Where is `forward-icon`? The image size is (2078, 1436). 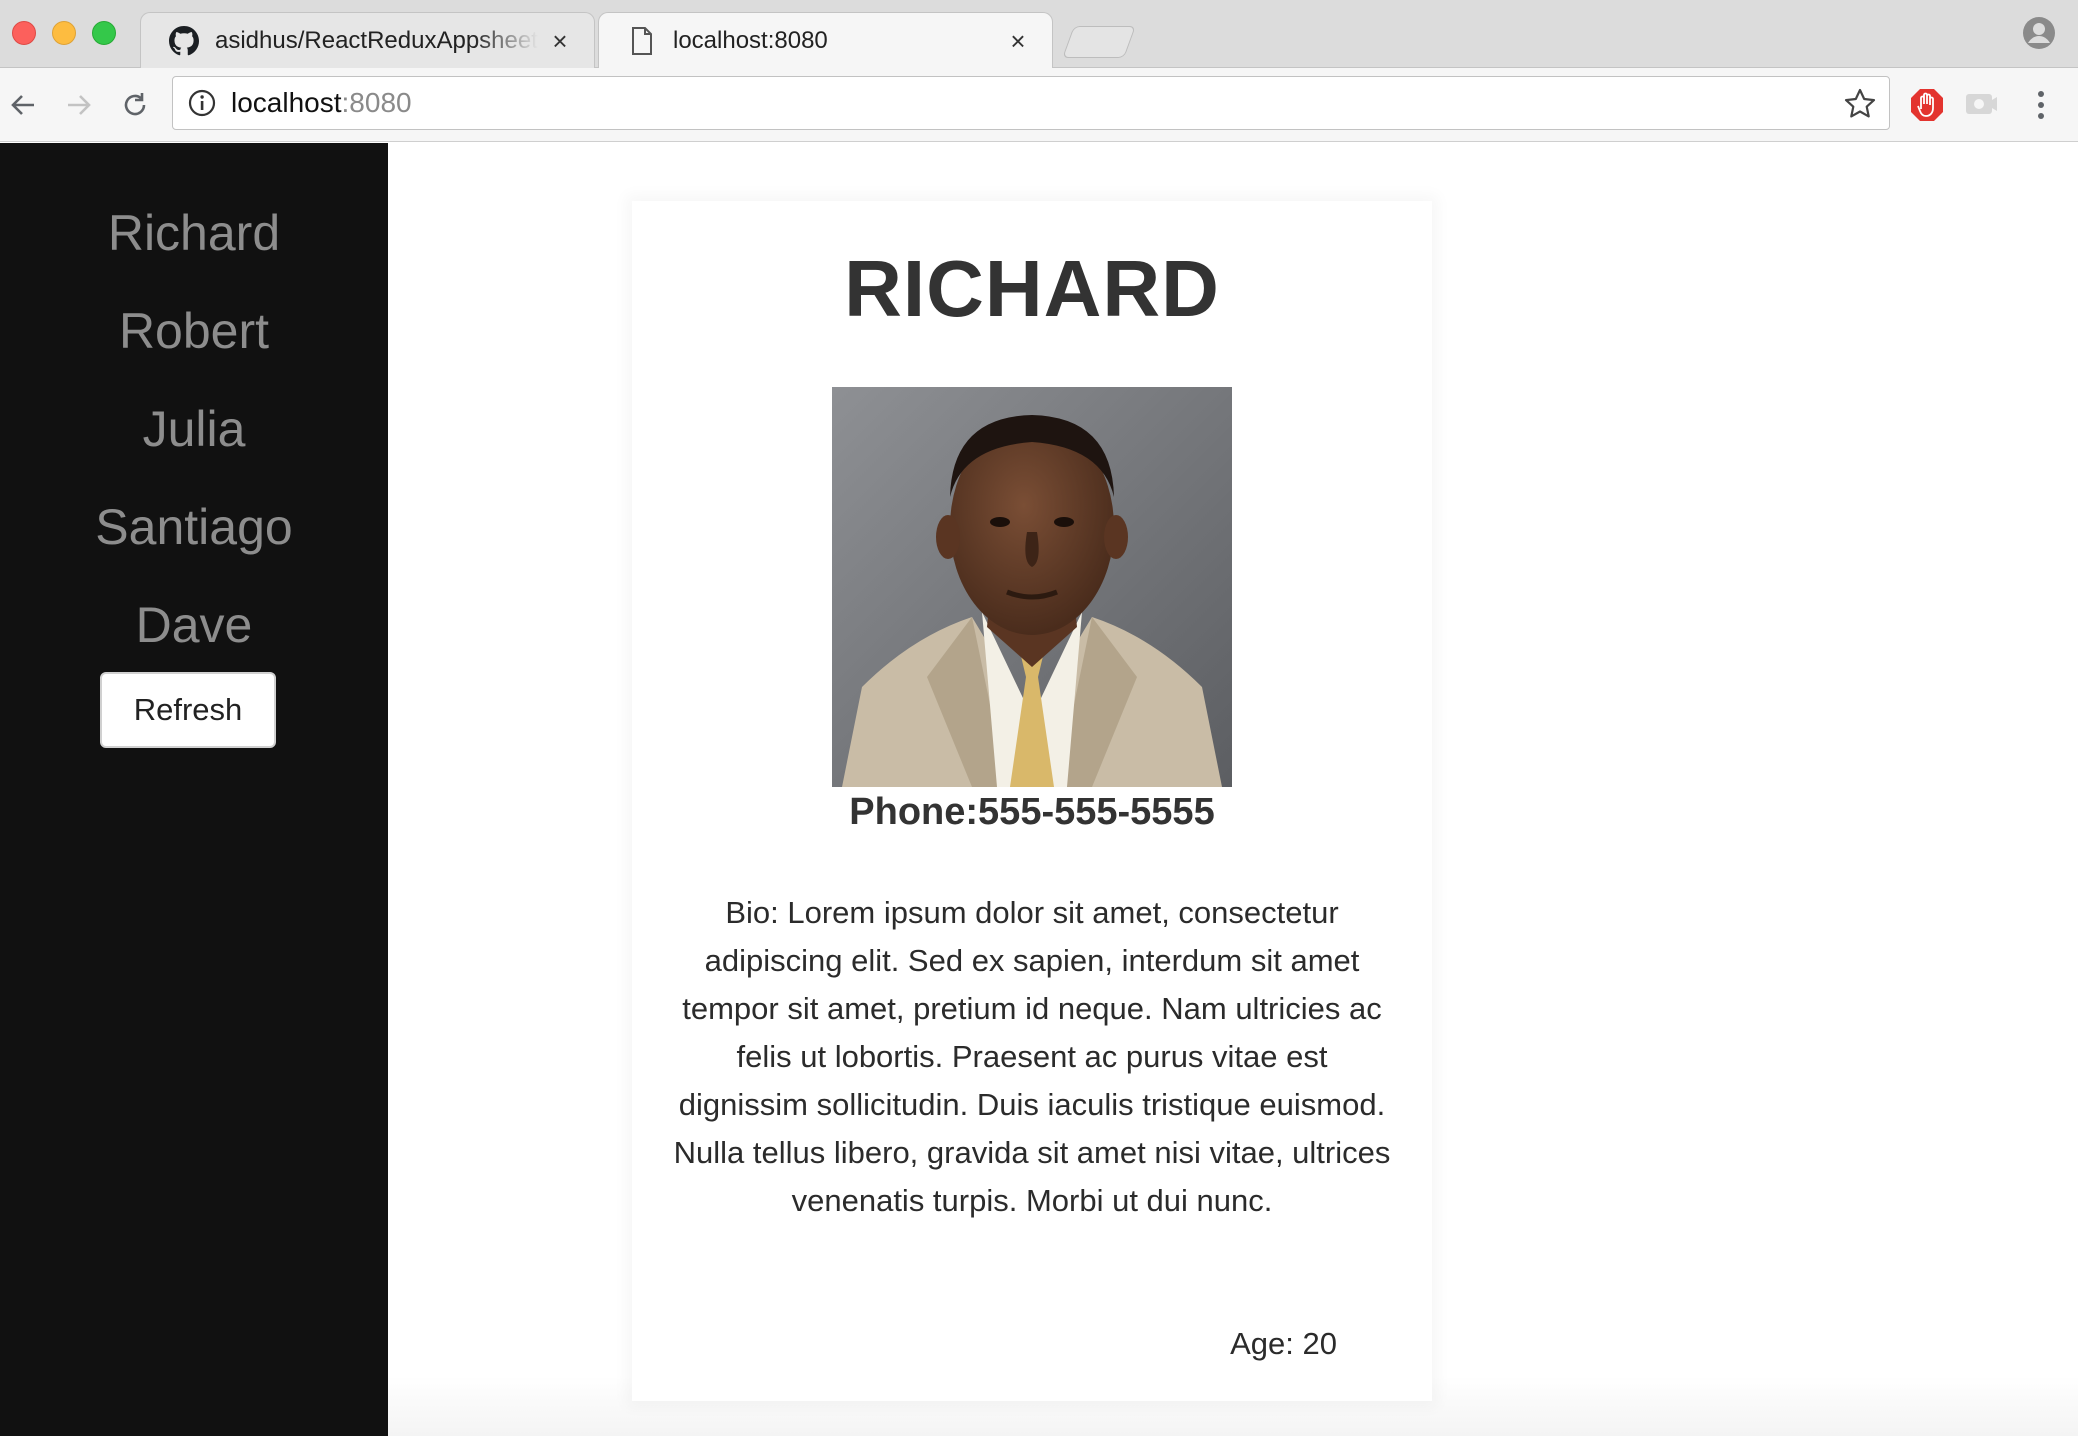
forward-icon is located at coordinates (79, 105).